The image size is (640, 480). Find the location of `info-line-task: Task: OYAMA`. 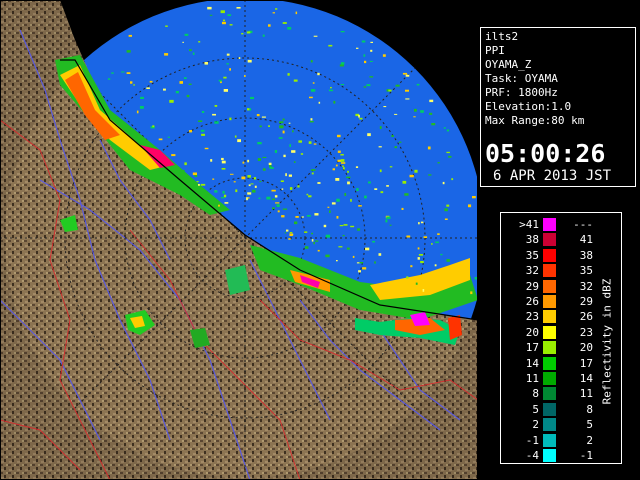

info-line-task: Task: OYAMA is located at coordinates (521, 78).